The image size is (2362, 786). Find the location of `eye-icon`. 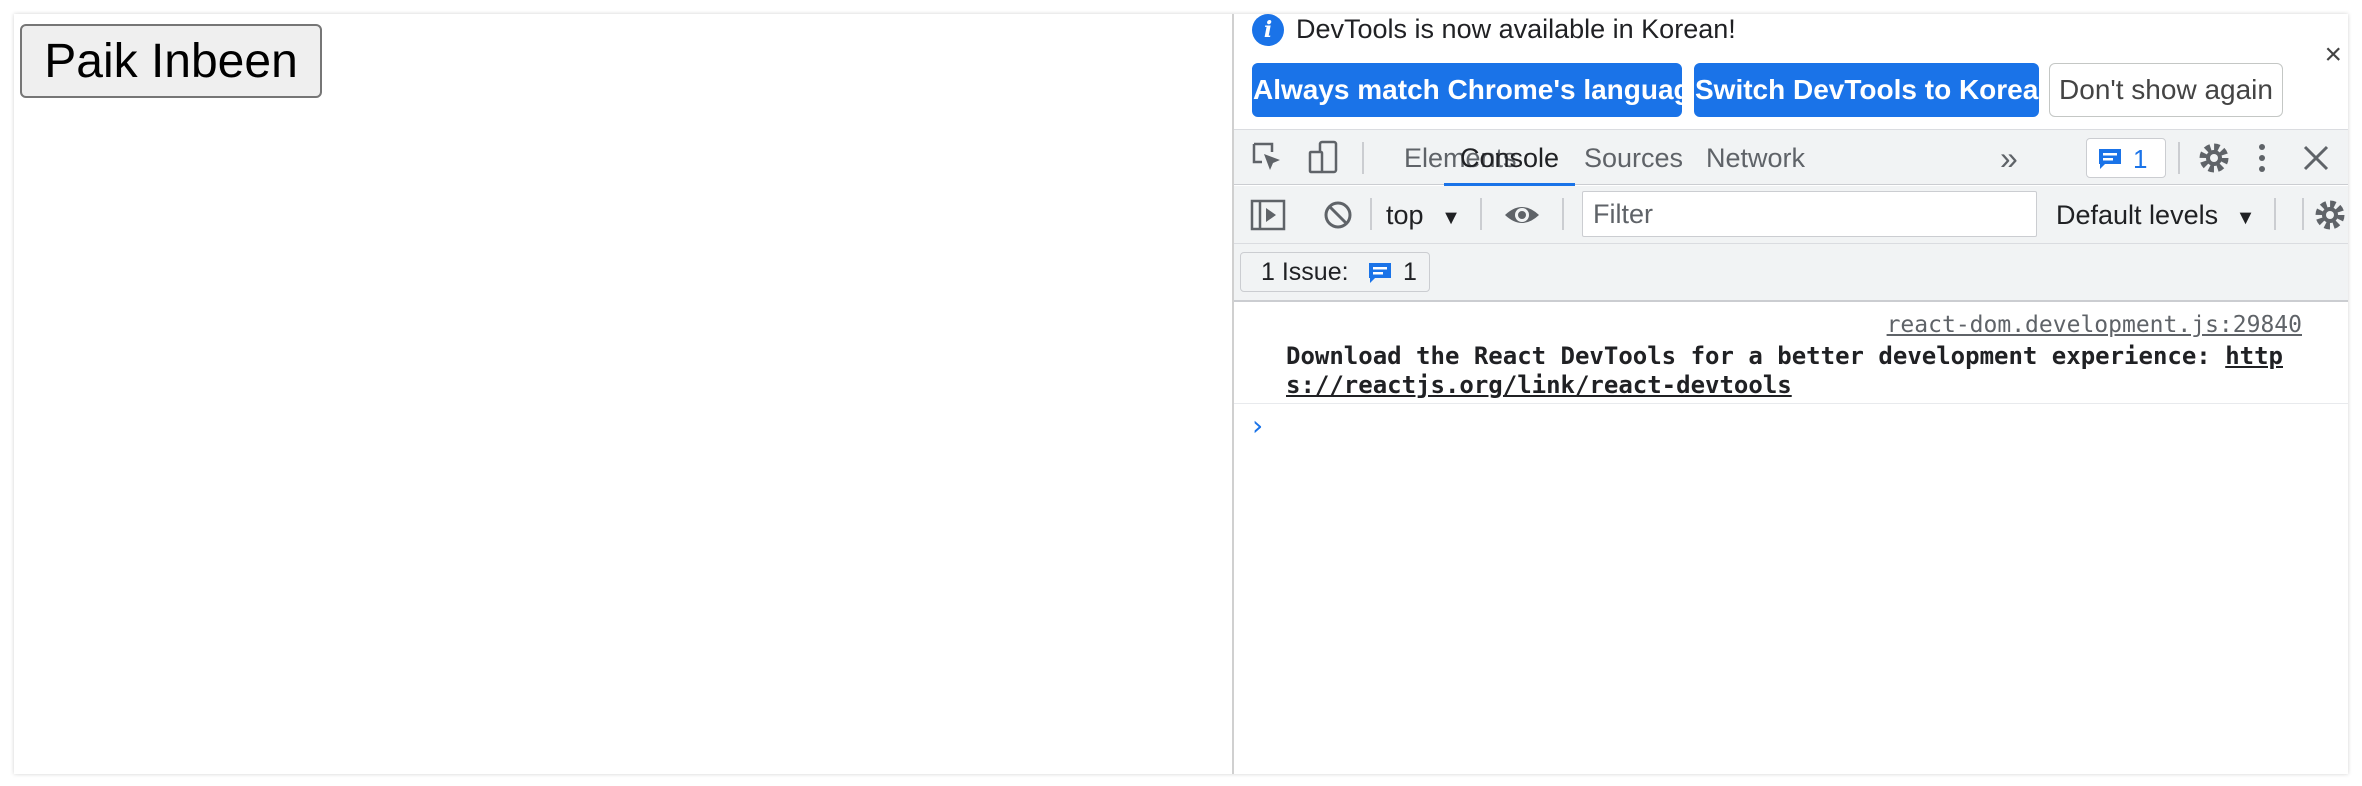

eye-icon is located at coordinates (1522, 215).